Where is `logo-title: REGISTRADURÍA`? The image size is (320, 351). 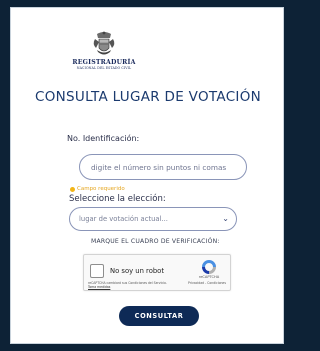
logo-title: REGISTRADURÍA is located at coordinates (104, 62).